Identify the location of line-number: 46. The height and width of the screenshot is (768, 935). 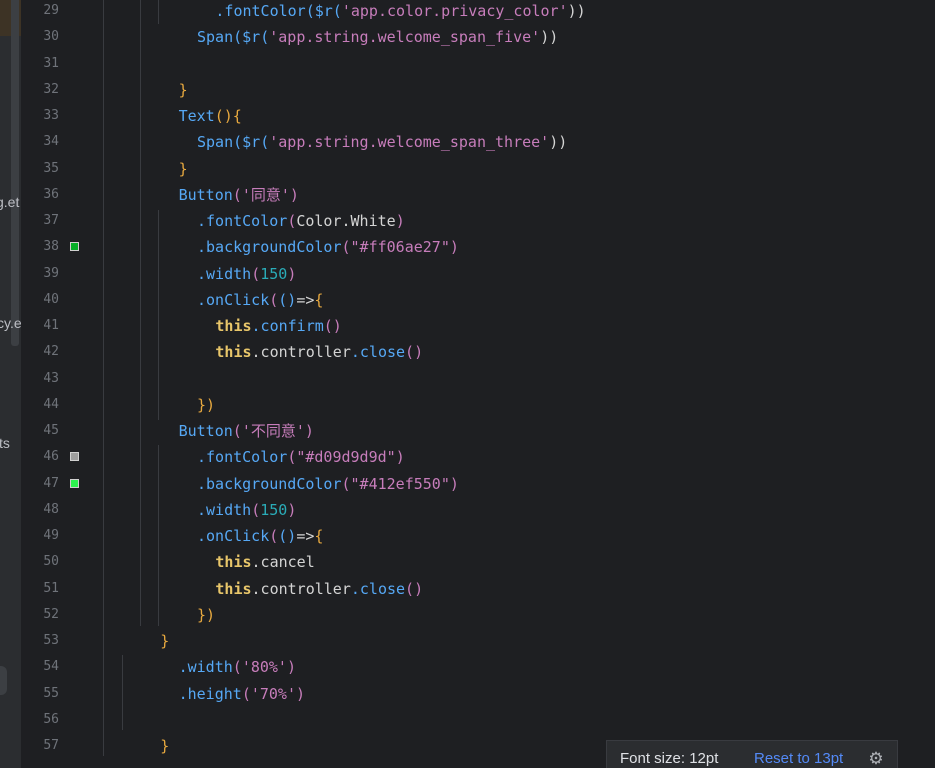
(51, 457).